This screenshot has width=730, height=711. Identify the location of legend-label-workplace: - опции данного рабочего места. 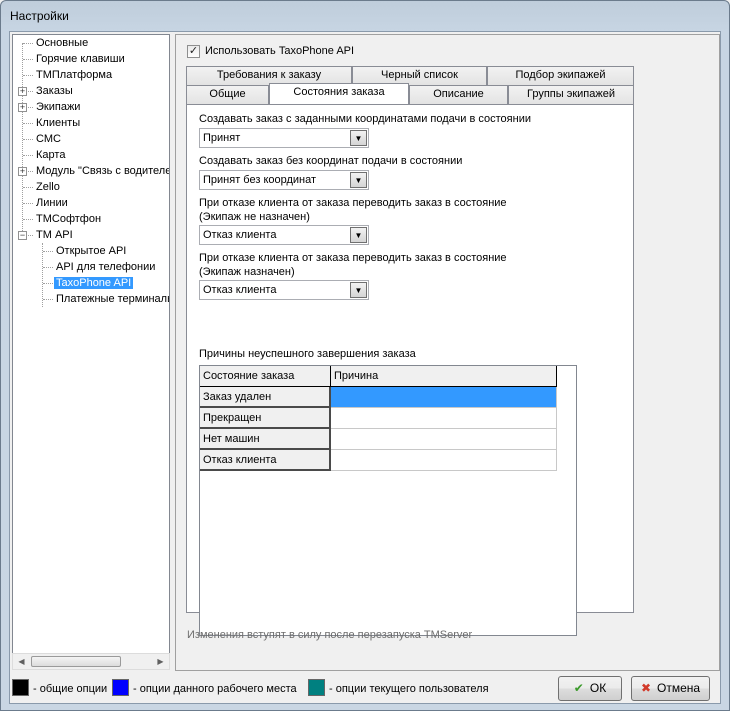
(215, 689).